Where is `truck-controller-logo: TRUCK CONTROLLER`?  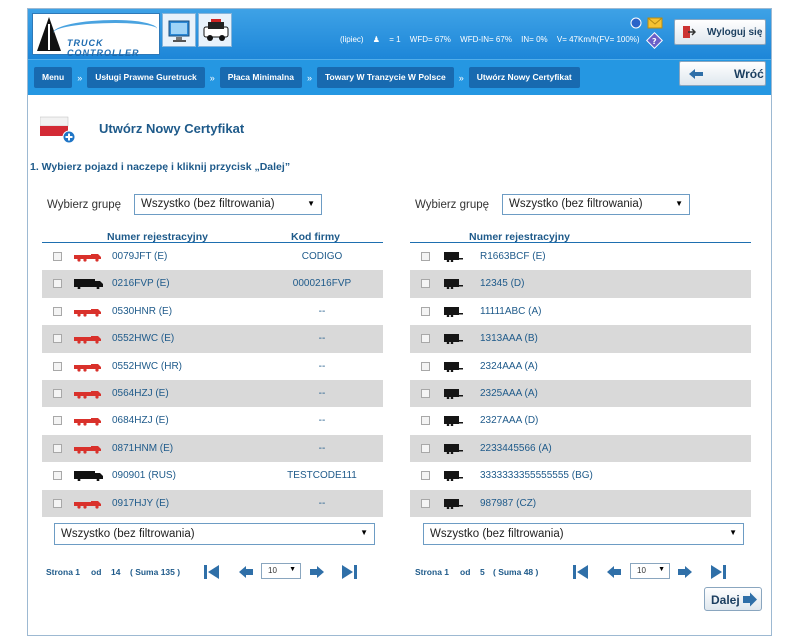 truck-controller-logo: TRUCK CONTROLLER is located at coordinates (96, 35).